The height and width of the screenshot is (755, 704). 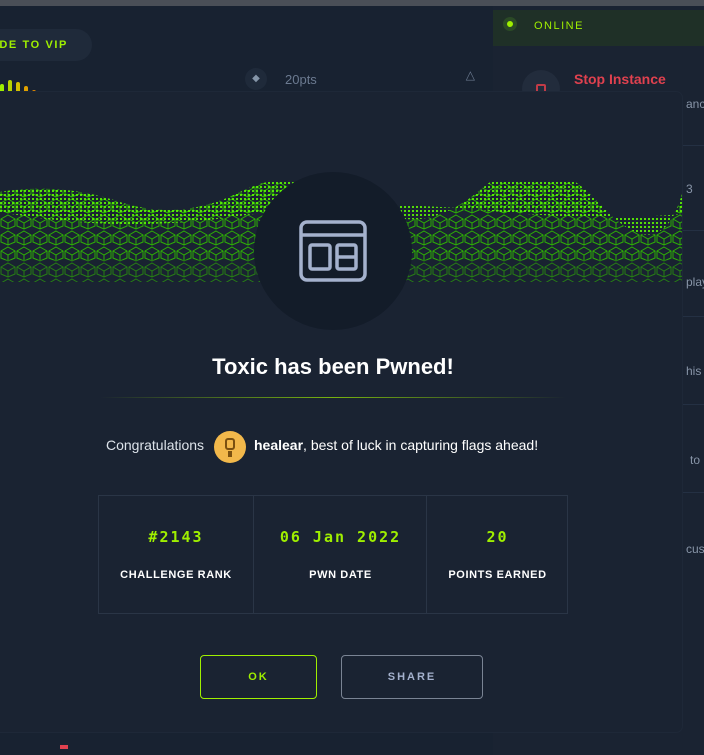 What do you see at coordinates (333, 397) in the screenshot?
I see `title-divider` at bounding box center [333, 397].